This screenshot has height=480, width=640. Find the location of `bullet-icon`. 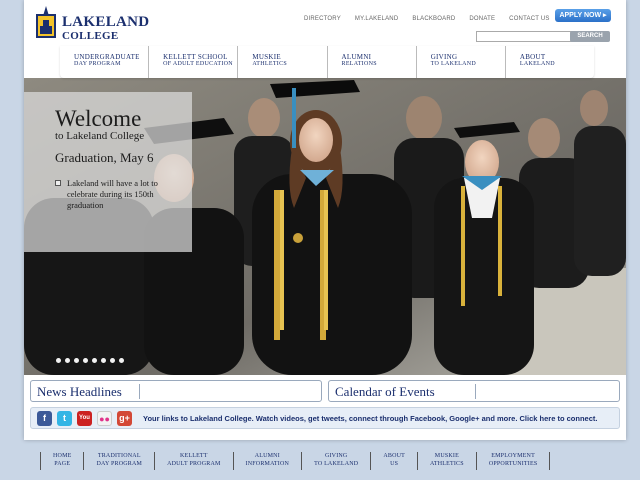

bullet-icon is located at coordinates (58, 183).